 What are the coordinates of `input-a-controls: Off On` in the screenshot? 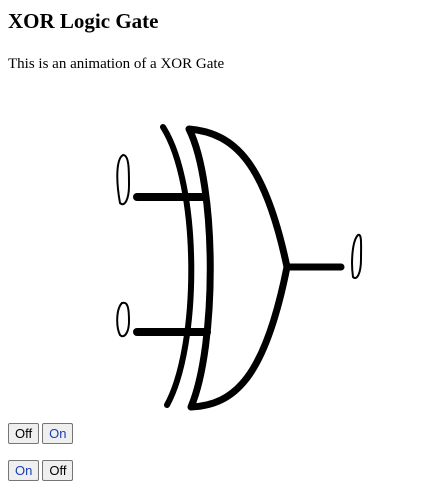 It's located at (41, 433).